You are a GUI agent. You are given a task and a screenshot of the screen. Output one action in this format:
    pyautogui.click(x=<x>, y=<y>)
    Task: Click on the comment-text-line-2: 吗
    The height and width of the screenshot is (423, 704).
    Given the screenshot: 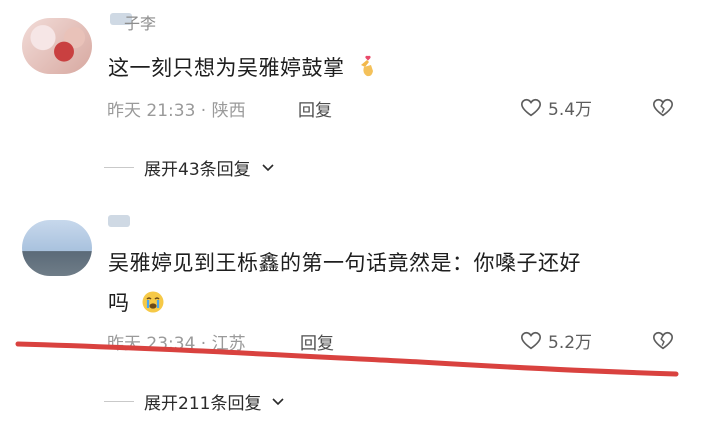 What is the action you would take?
    pyautogui.click(x=344, y=303)
    